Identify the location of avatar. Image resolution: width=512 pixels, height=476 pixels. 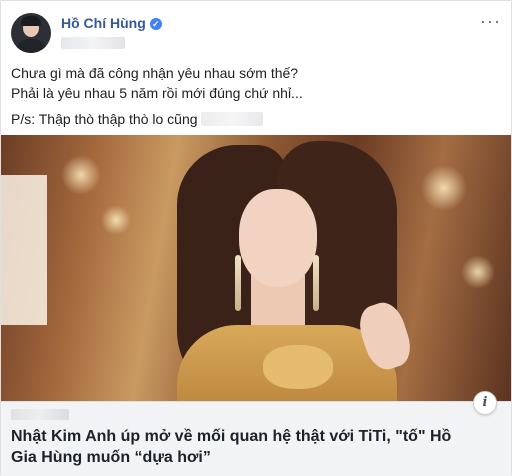
(31, 33).